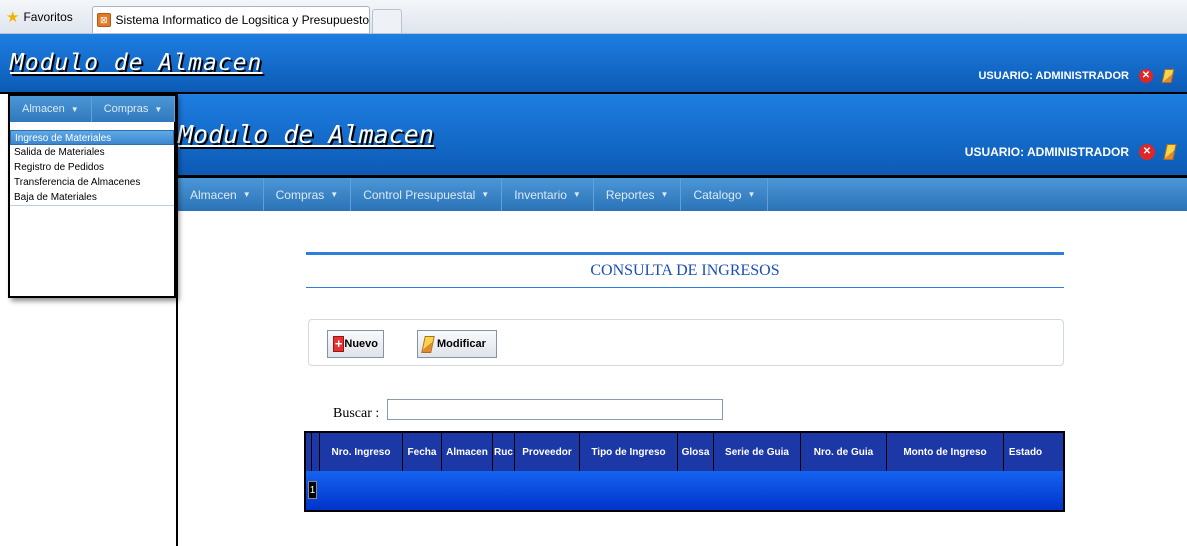 The height and width of the screenshot is (546, 1187). I want to click on menu-item-transferencia-almacenes: Transferencia de Almacenes, so click(92, 182).